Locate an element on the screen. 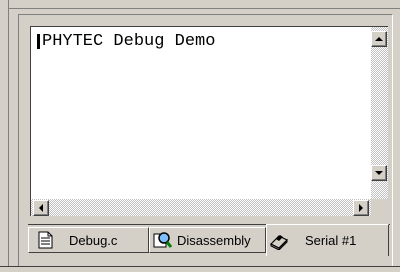  tab-label: Disassembly is located at coordinates (214, 240).